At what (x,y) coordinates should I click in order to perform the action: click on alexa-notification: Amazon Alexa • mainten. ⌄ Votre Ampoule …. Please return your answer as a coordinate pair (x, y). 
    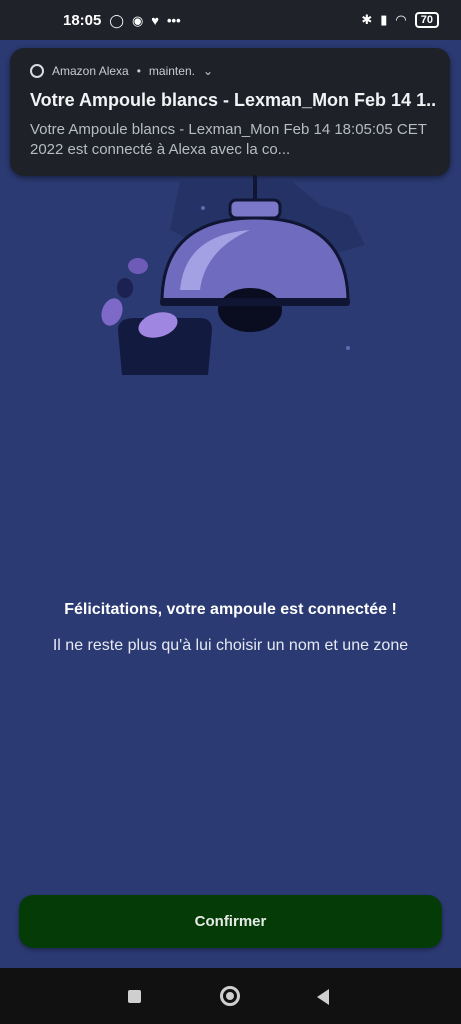
    Looking at the image, I should click on (230, 112).